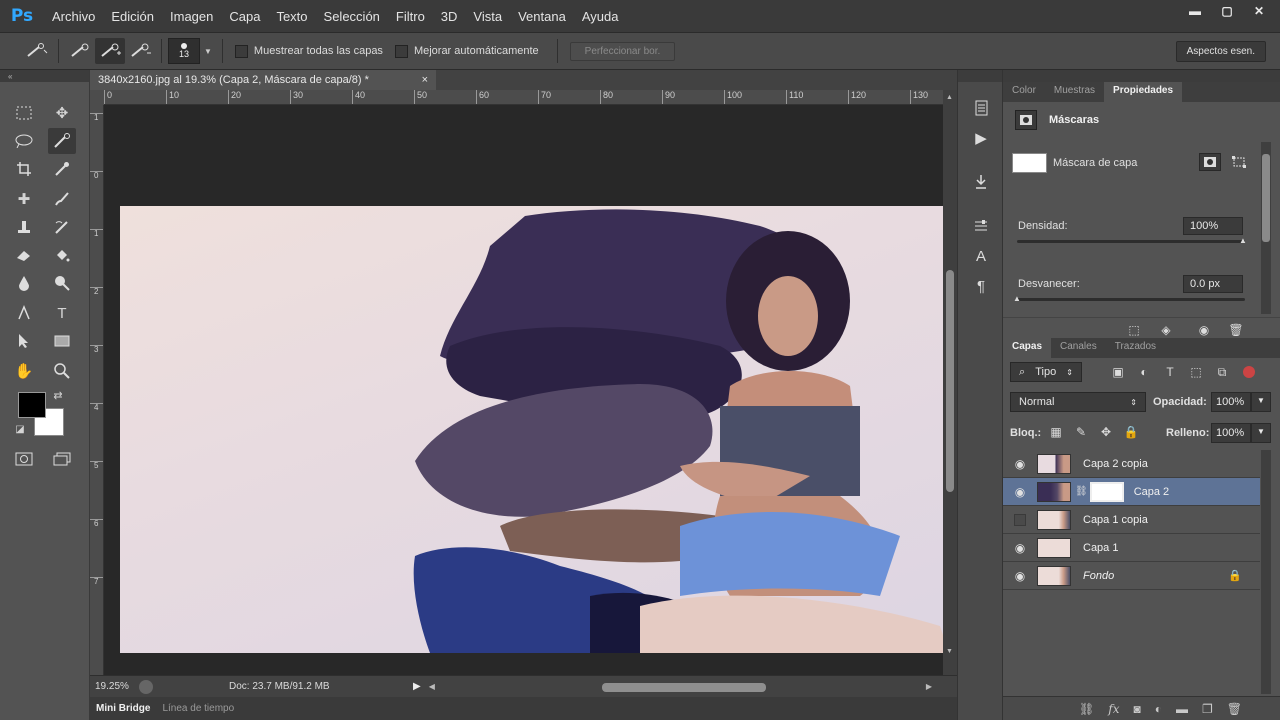 This screenshot has height=720, width=1280. Describe the element at coordinates (140, 51) in the screenshot. I see `subtract-selection-mode-button` at that location.